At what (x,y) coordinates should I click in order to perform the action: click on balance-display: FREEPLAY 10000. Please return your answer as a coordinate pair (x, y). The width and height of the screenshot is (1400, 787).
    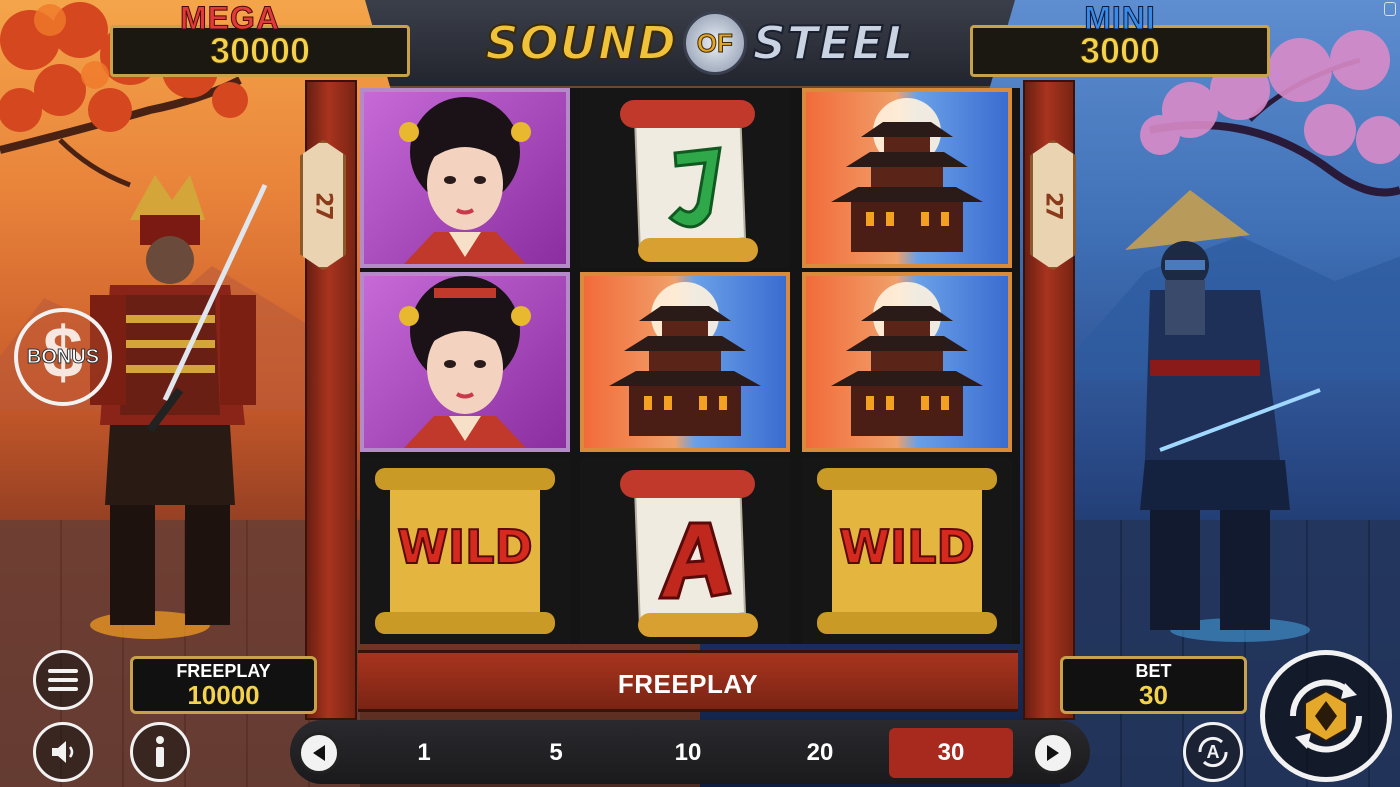
    Looking at the image, I should click on (223, 685).